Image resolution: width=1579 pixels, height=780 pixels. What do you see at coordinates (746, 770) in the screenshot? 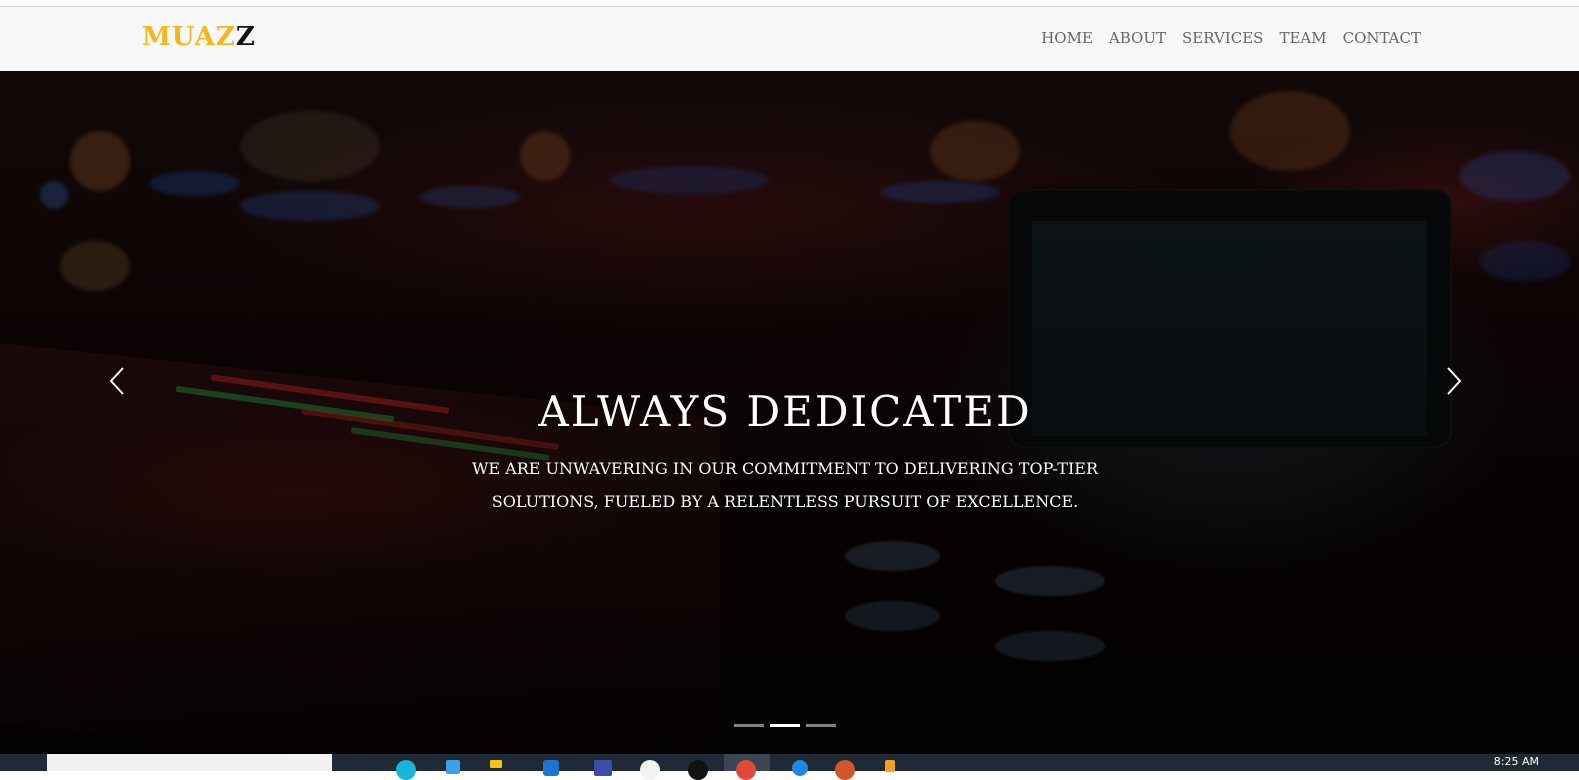
I see `chrome-icon` at bounding box center [746, 770].